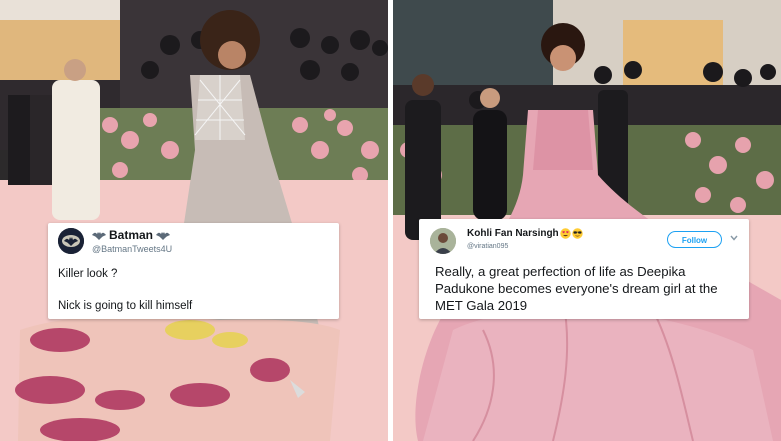 This screenshot has width=781, height=441. I want to click on tweet-text-line: Killer look ?, so click(88, 274).